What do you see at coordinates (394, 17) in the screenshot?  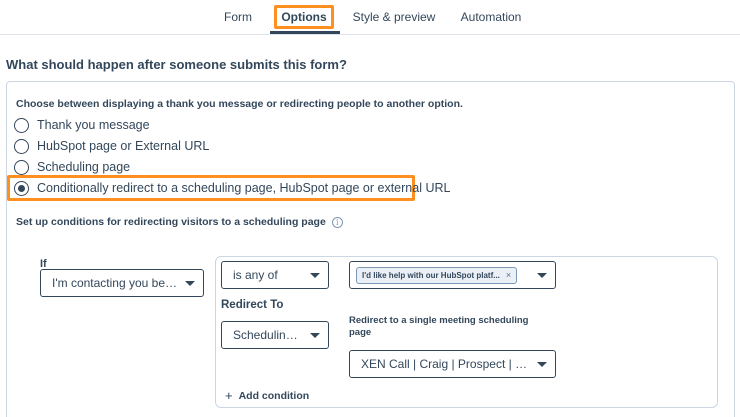 I see `tab-style-preview: Style & preview` at bounding box center [394, 17].